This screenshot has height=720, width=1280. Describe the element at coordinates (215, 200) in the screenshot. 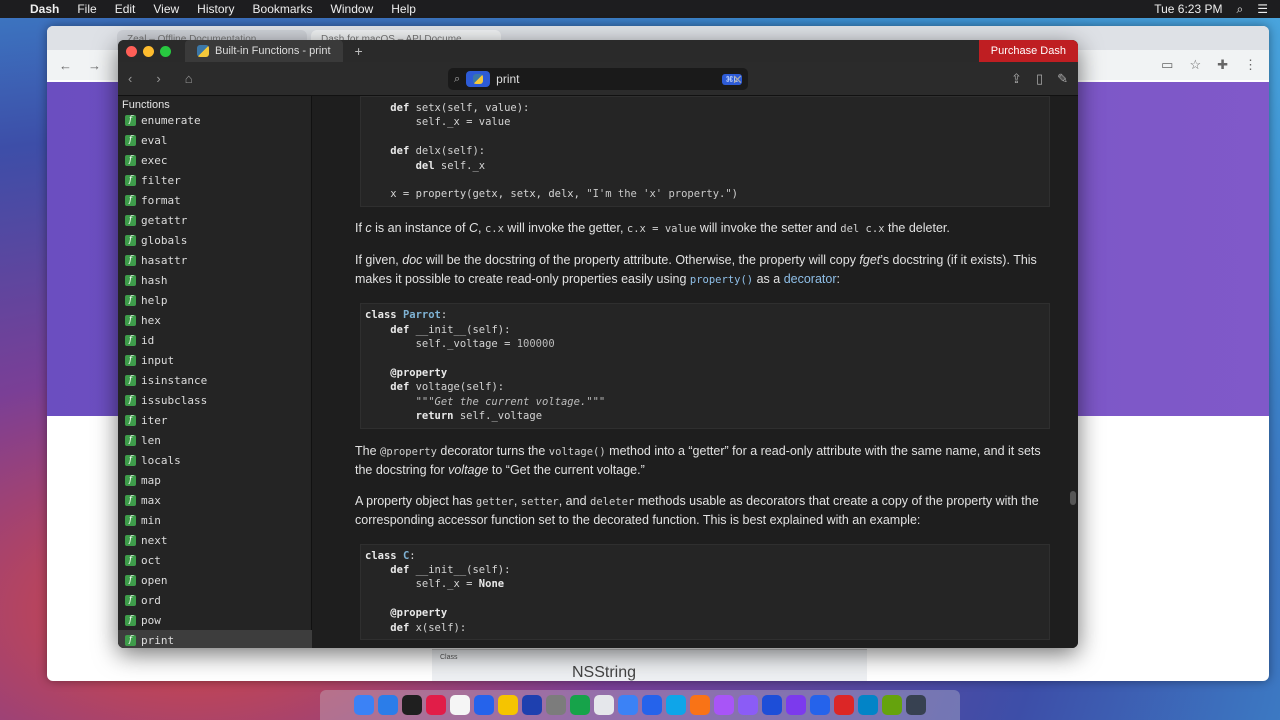

I see `sidebar-item-format: f format` at that location.